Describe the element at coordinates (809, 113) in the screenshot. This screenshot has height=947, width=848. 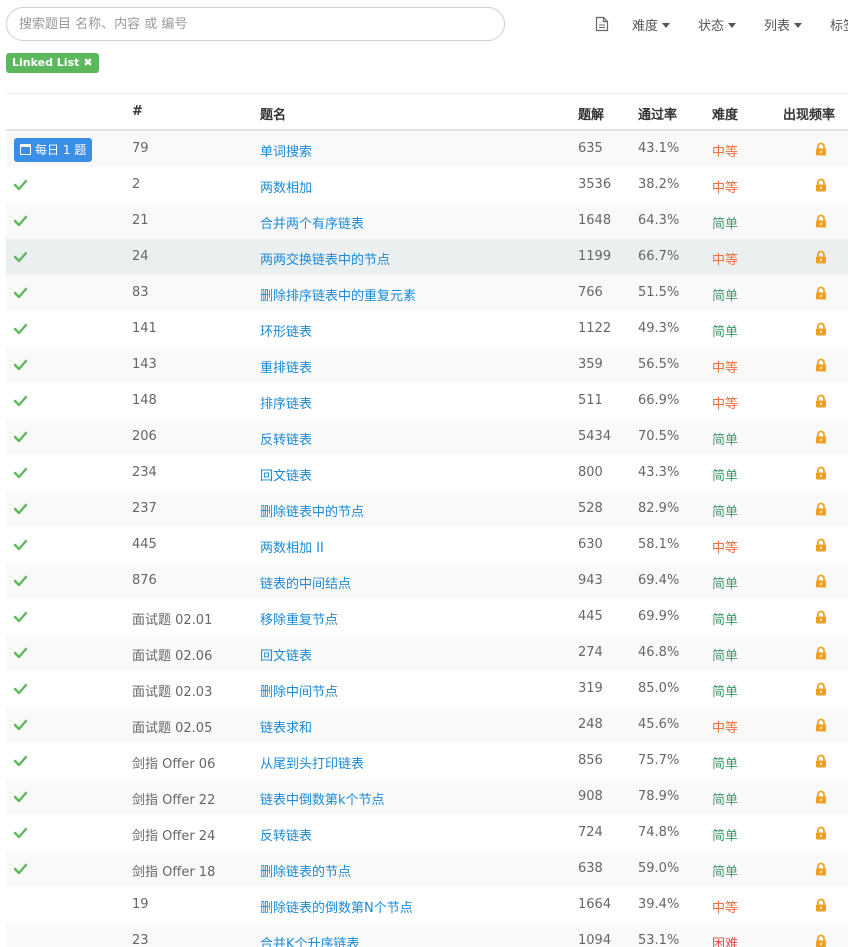
I see `header-frequency: 出现频率` at that location.